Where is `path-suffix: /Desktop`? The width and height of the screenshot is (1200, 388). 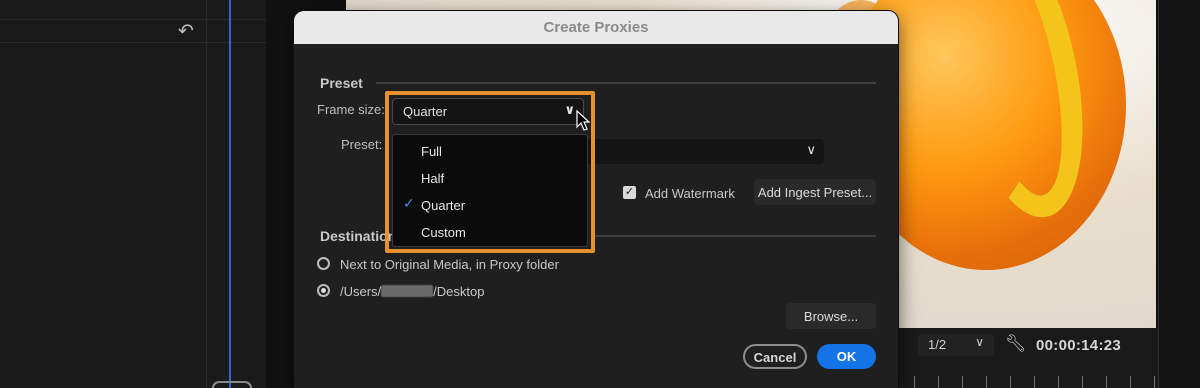
path-suffix: /Desktop is located at coordinates (459, 291).